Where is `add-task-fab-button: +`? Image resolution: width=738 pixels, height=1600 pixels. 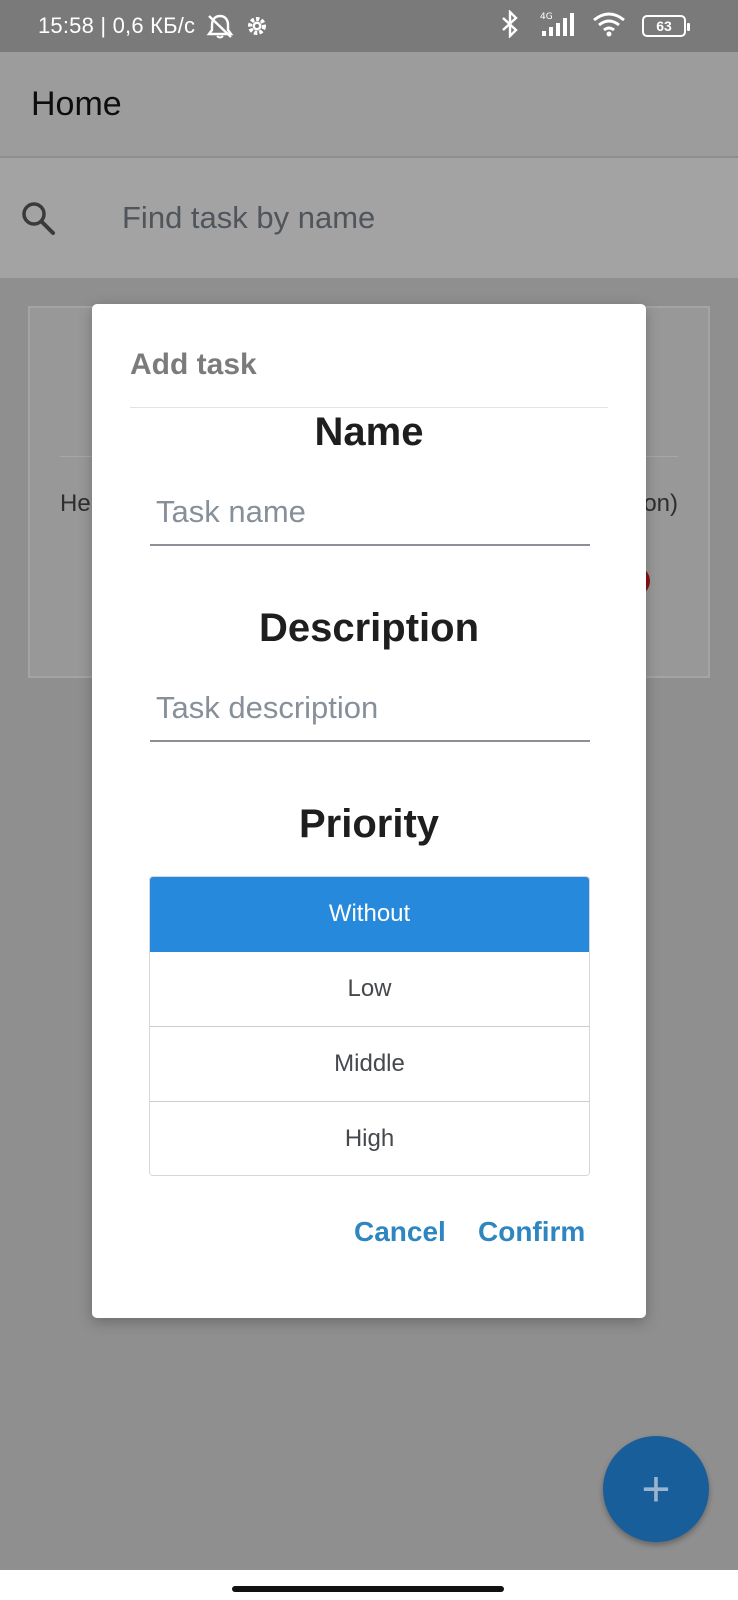 add-task-fab-button: + is located at coordinates (656, 1489).